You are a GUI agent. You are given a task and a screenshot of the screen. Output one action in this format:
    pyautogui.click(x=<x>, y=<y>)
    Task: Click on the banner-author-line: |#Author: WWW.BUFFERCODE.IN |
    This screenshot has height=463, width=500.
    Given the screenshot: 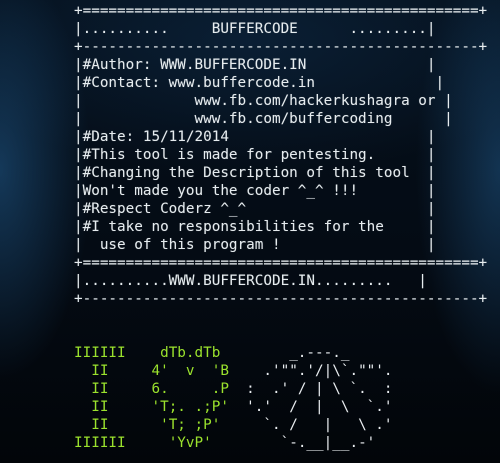 What is the action you would take?
    pyautogui.click(x=255, y=65)
    